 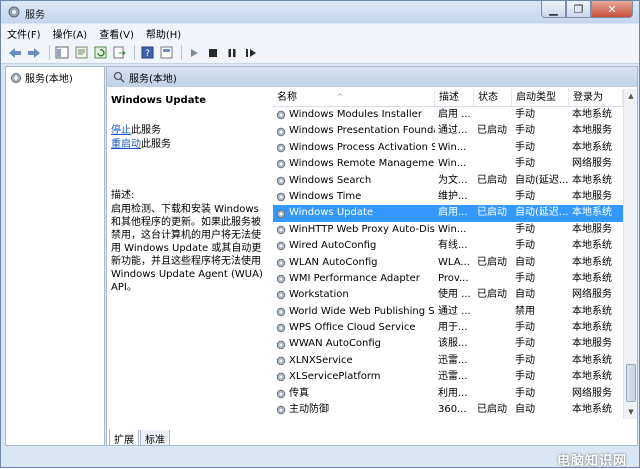 I want to click on refresh-icon, so click(x=100, y=53).